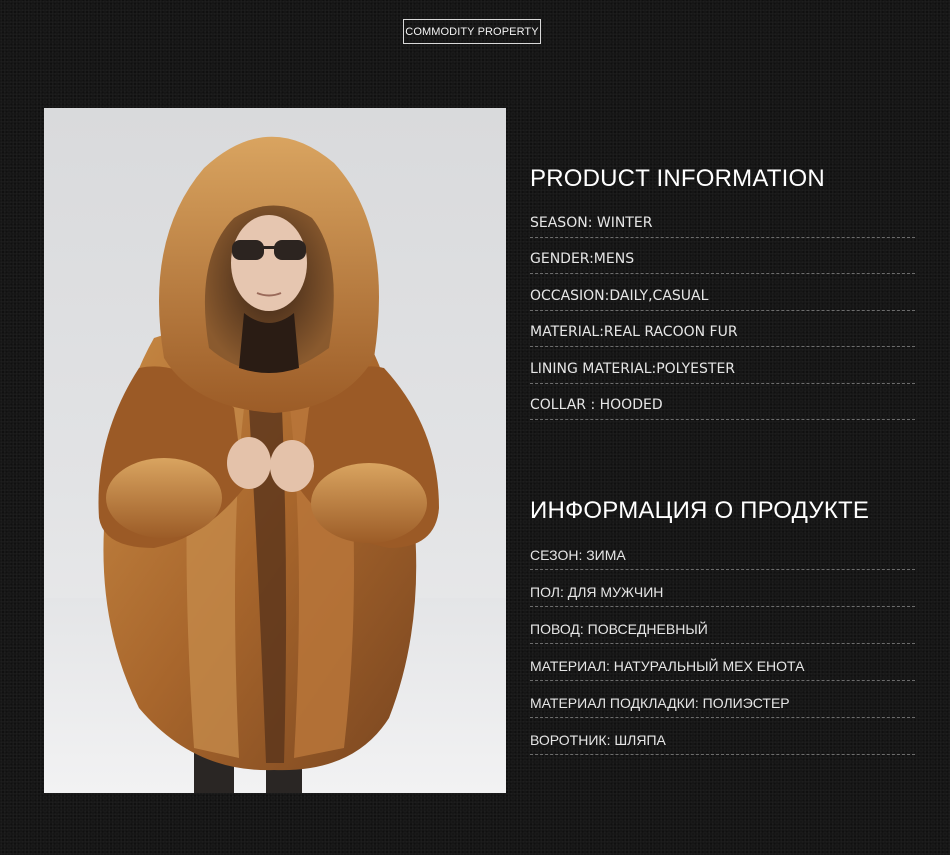  Describe the element at coordinates (722, 736) in the screenshot. I see `info-row-collar: ВОРОТНИК: ШЛЯПА` at that location.